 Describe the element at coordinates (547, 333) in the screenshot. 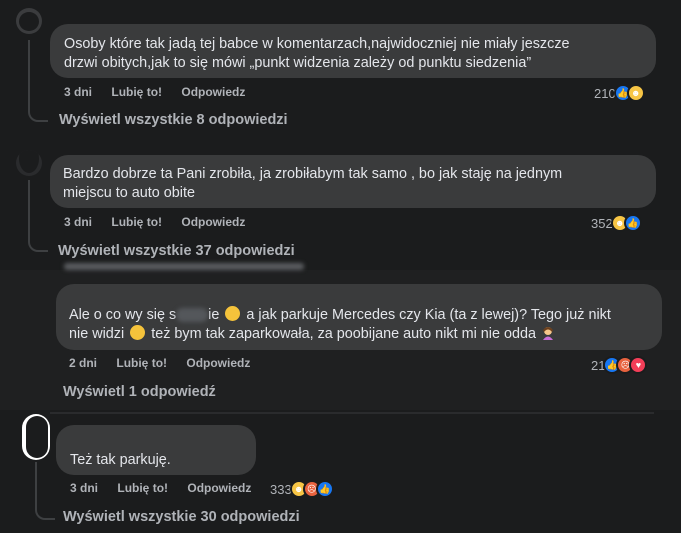

I see `woman-gesturing-icon` at that location.